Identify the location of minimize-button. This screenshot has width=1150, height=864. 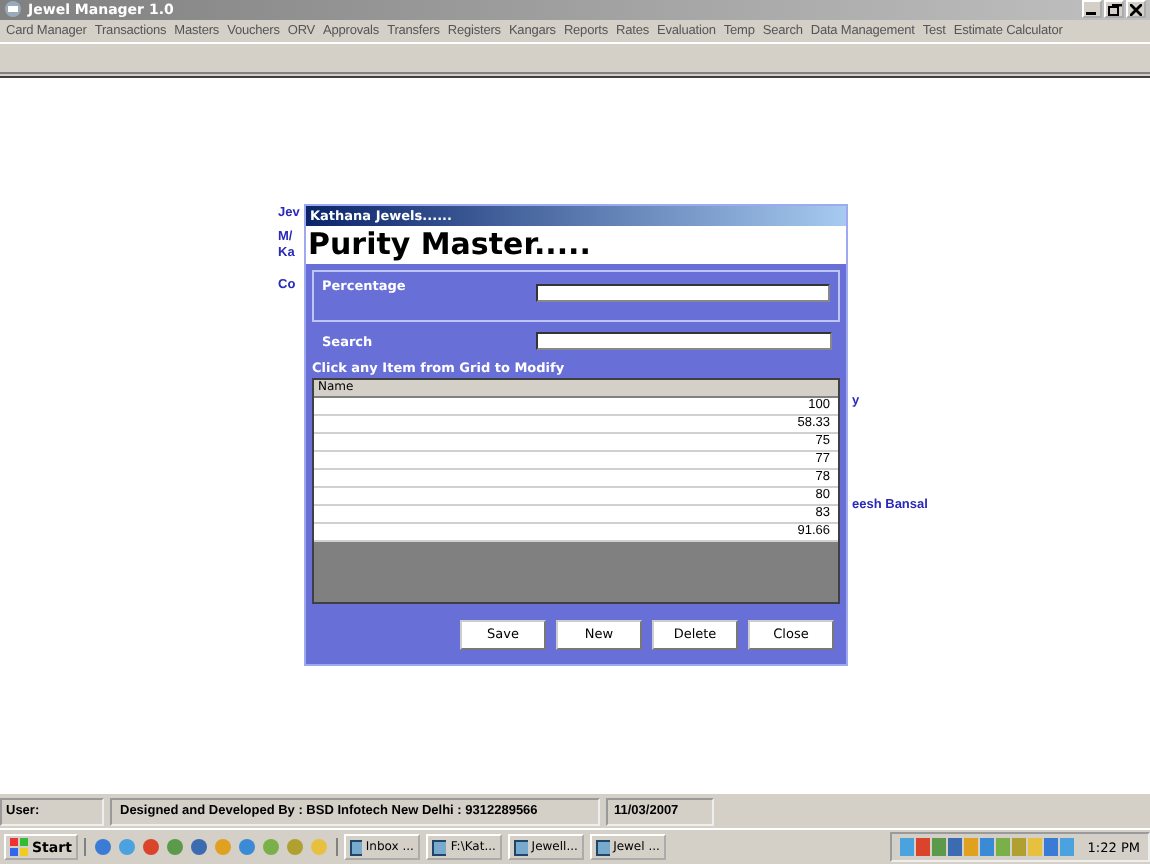
(1092, 9).